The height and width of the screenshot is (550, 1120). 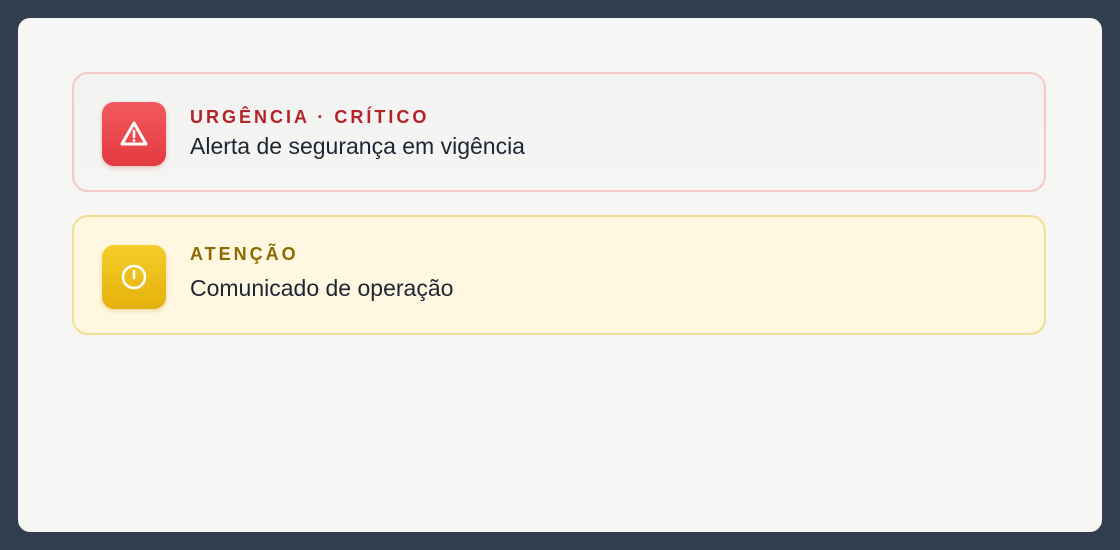 I want to click on alert-severity-label: ATENÇÃO, so click(x=244, y=254).